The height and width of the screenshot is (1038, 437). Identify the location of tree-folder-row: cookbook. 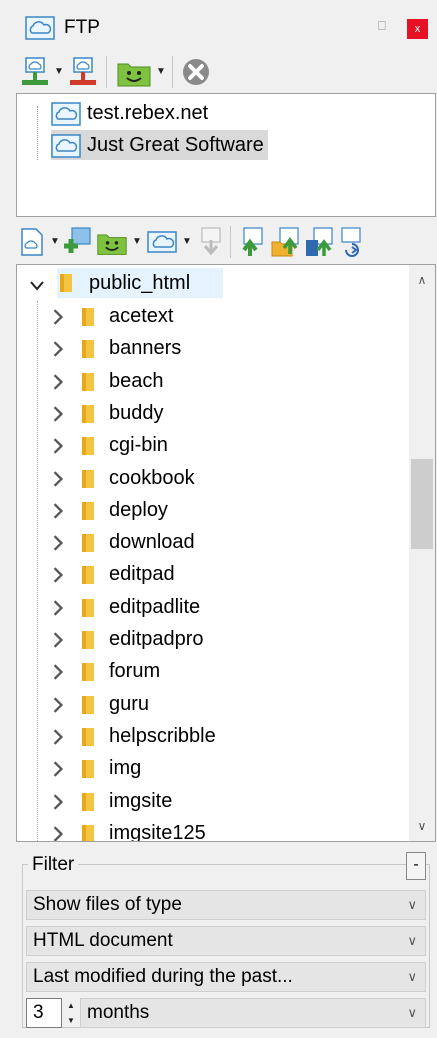
(212, 479).